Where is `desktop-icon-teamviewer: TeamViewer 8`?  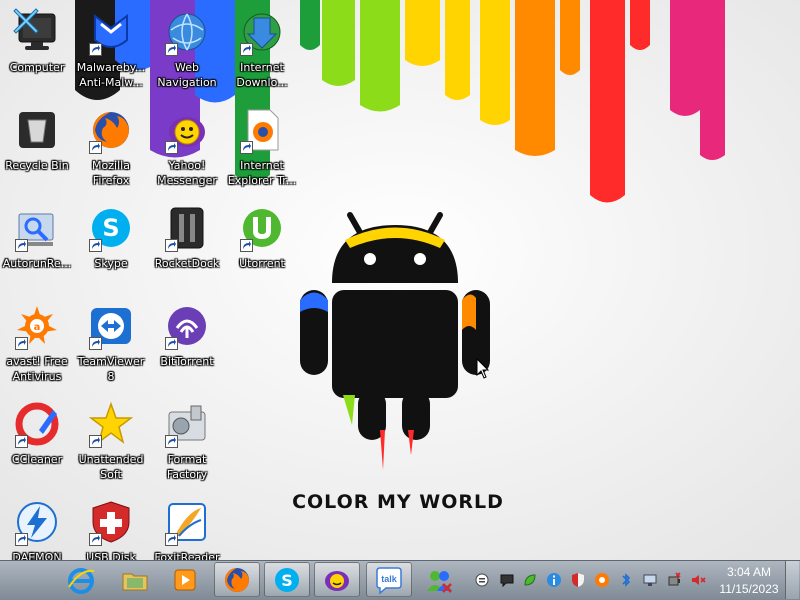
desktop-icon-teamviewer: TeamViewer 8 is located at coordinates (111, 344).